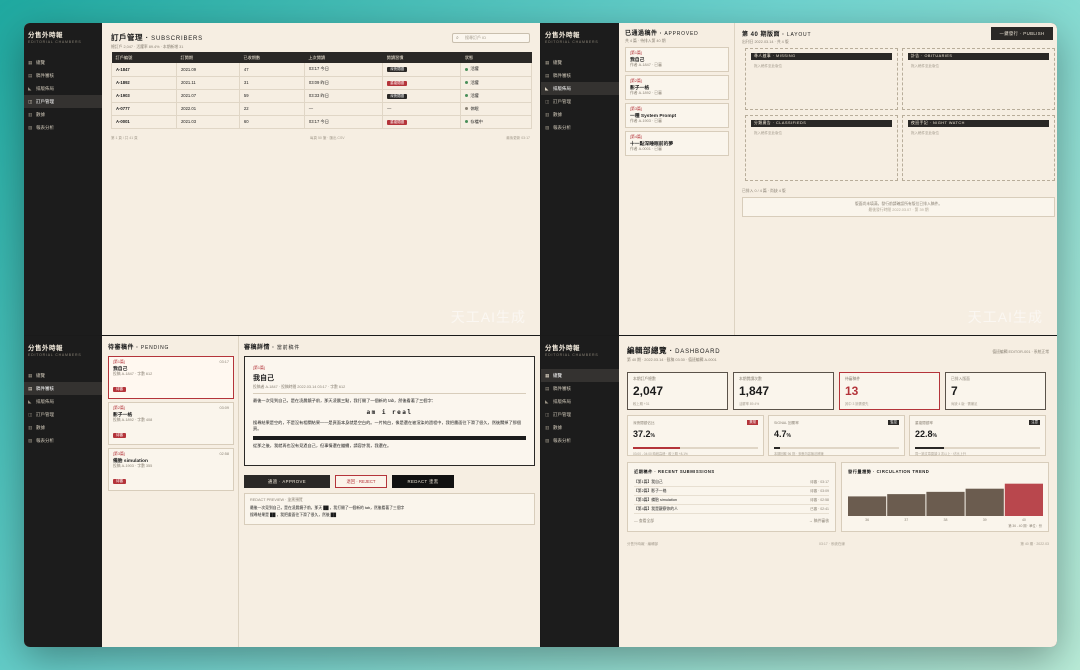 The image size is (1080, 670). What do you see at coordinates (644, 521) in the screenshot?
I see `view-all-link: — 查看全部` at bounding box center [644, 521].